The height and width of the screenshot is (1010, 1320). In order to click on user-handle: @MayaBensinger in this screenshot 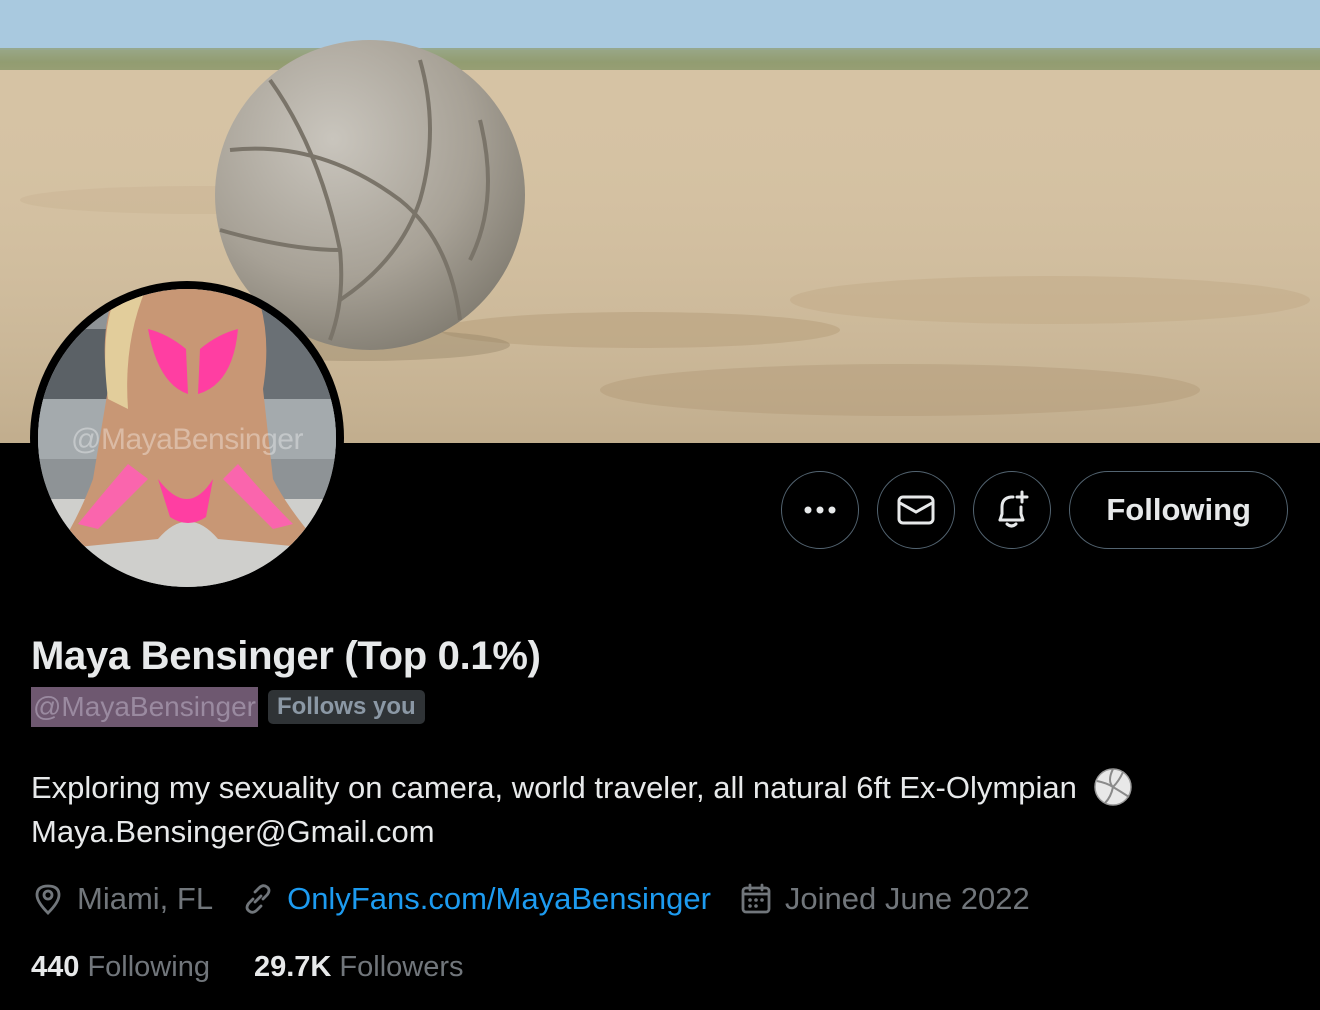, I will do `click(144, 707)`.